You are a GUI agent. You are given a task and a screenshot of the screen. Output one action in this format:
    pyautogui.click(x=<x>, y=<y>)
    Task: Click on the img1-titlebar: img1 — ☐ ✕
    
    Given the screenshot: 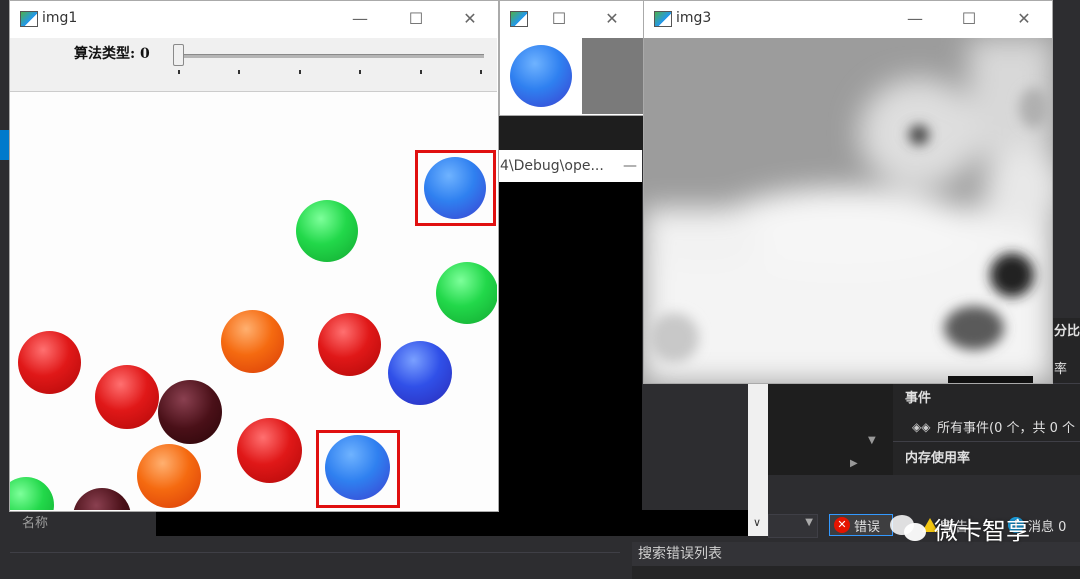 What is the action you would take?
    pyautogui.click(x=254, y=19)
    